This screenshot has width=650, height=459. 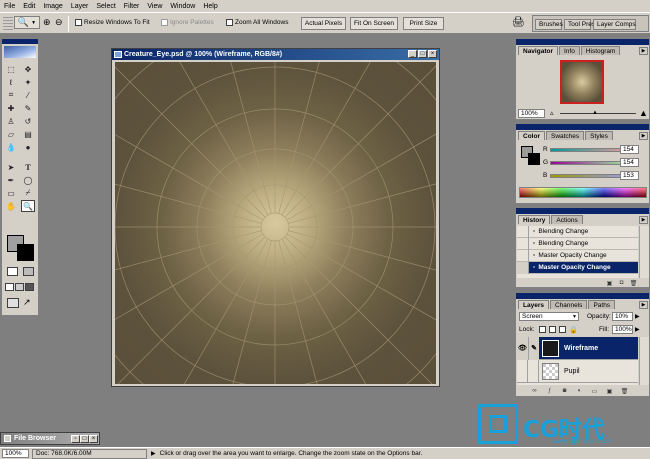 I want to click on link-layers-icon: ∞, so click(x=534, y=391).